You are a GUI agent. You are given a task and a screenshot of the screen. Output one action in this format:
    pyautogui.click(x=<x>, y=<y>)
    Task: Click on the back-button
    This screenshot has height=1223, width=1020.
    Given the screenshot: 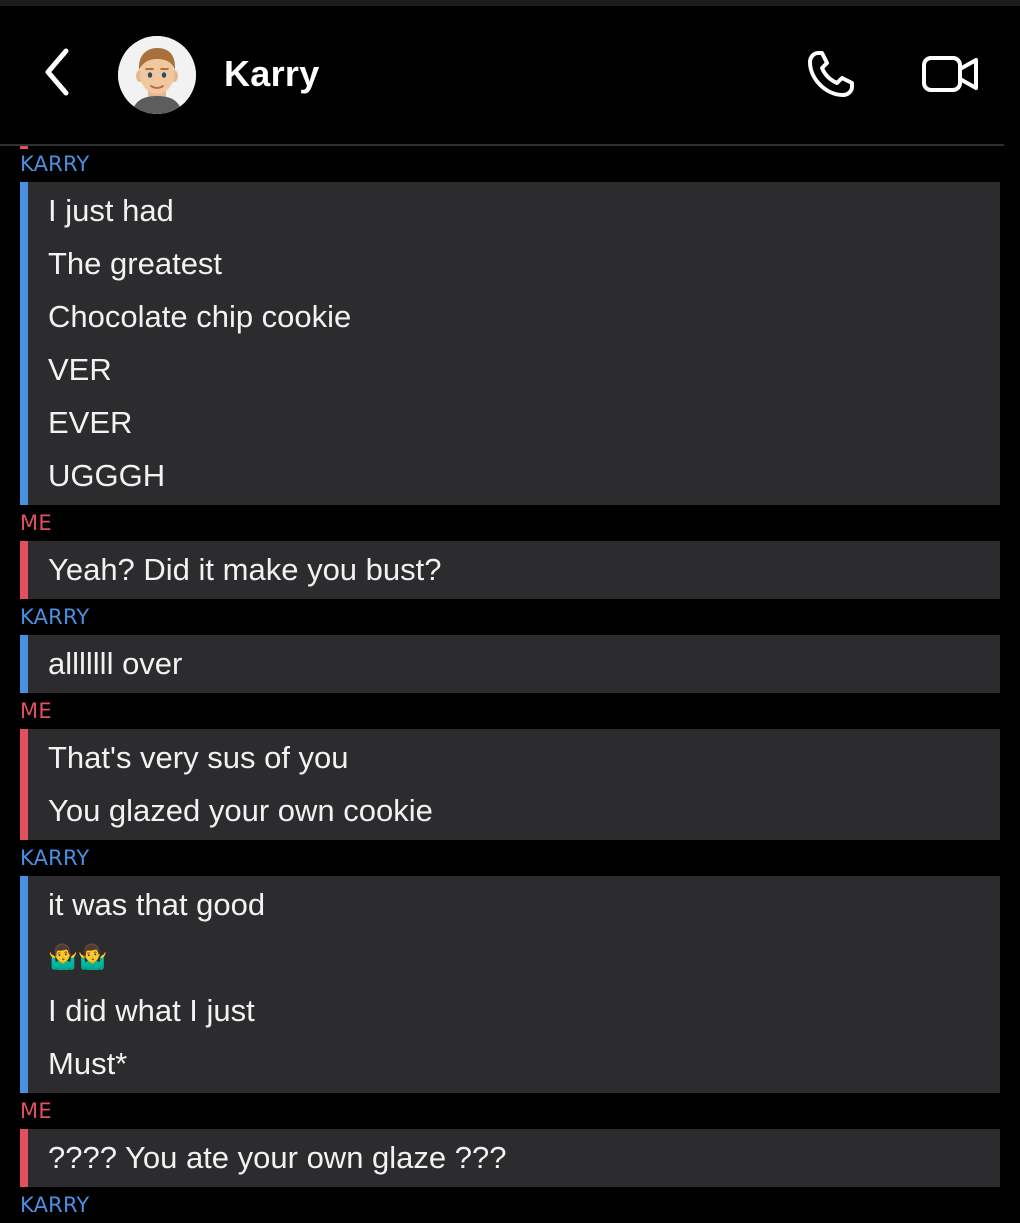 What is the action you would take?
    pyautogui.click(x=57, y=74)
    